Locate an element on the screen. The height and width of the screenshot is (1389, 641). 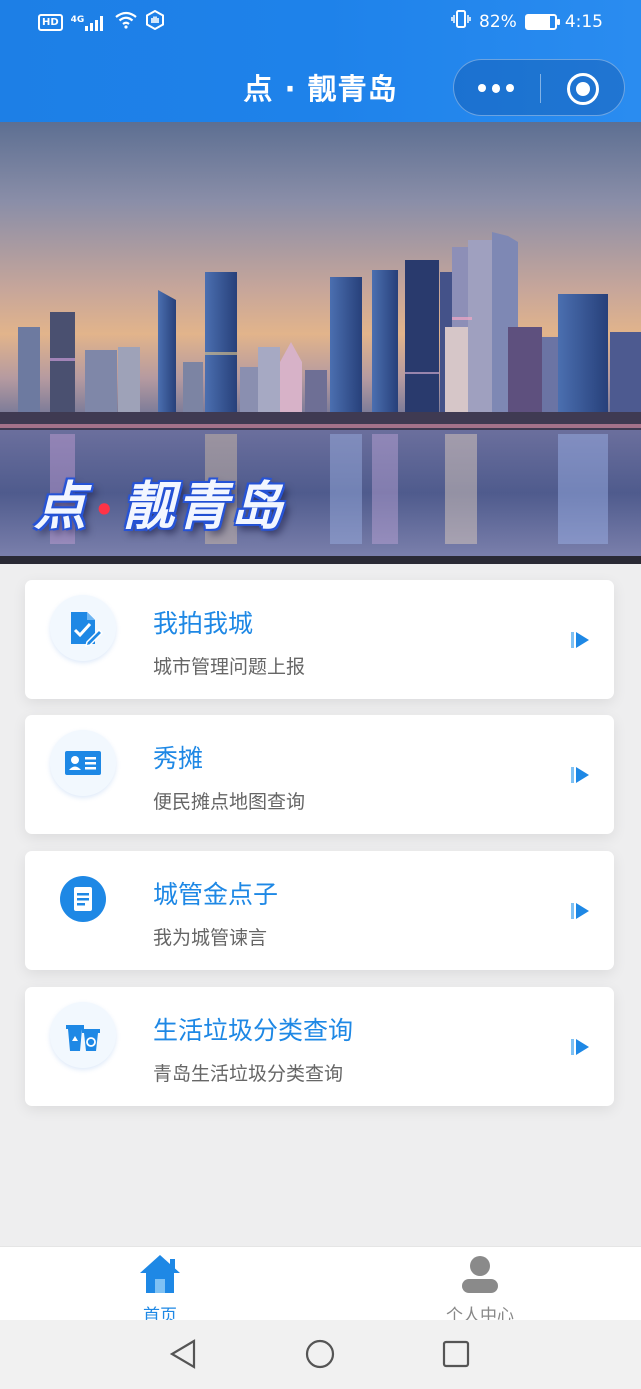
banner-title: 点 • 靓青岛 is located at coordinates (159, 501).